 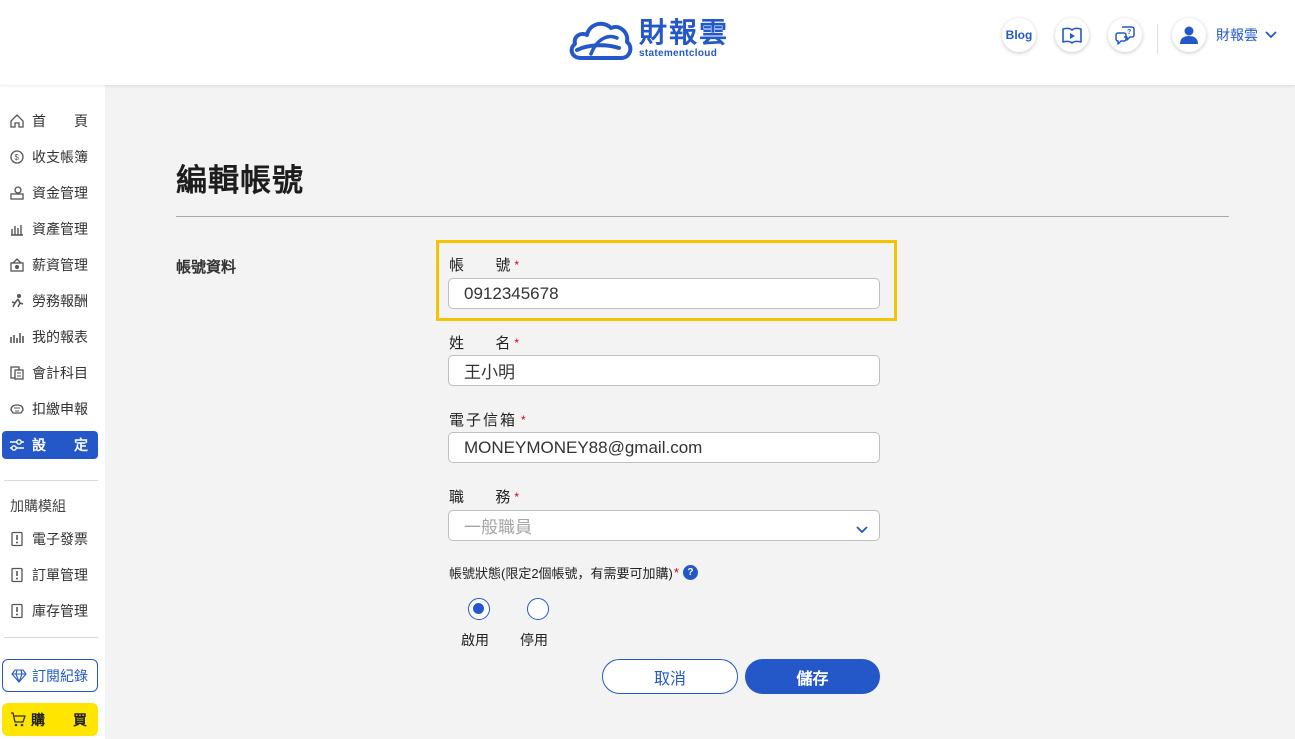 What do you see at coordinates (479, 609) in the screenshot?
I see `status-enabled-radio` at bounding box center [479, 609].